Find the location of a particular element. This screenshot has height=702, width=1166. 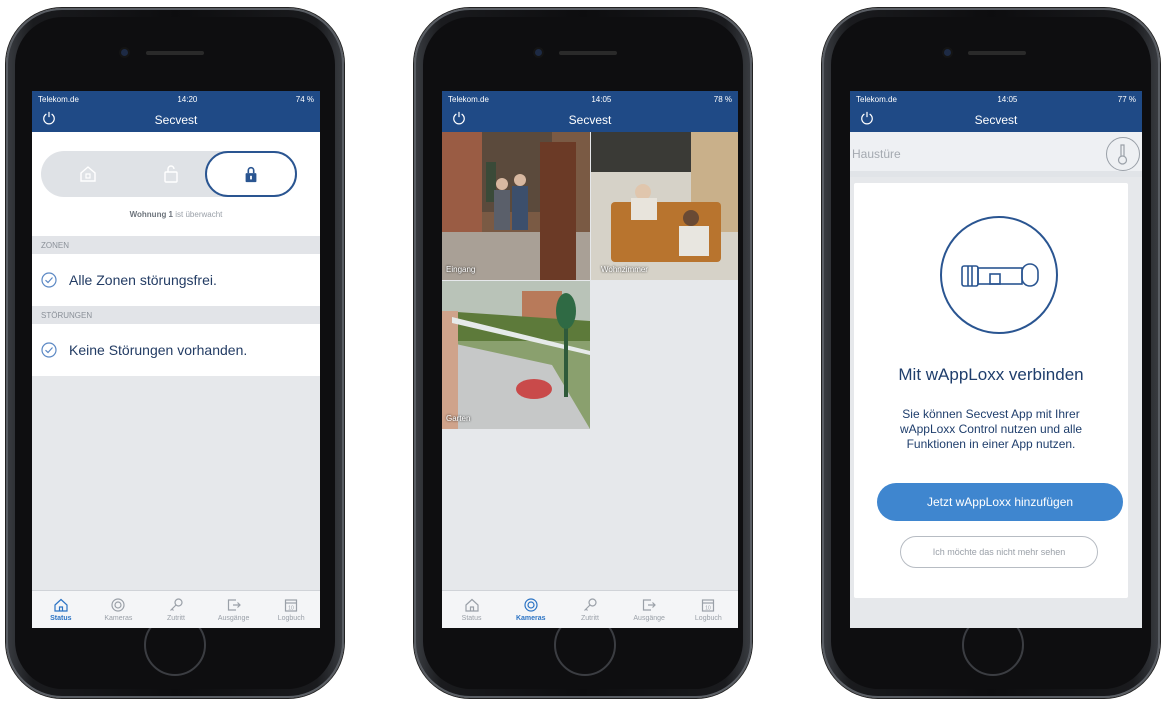

dismiss-button: Ich möchte das nicht mehr sehen is located at coordinates (999, 552).